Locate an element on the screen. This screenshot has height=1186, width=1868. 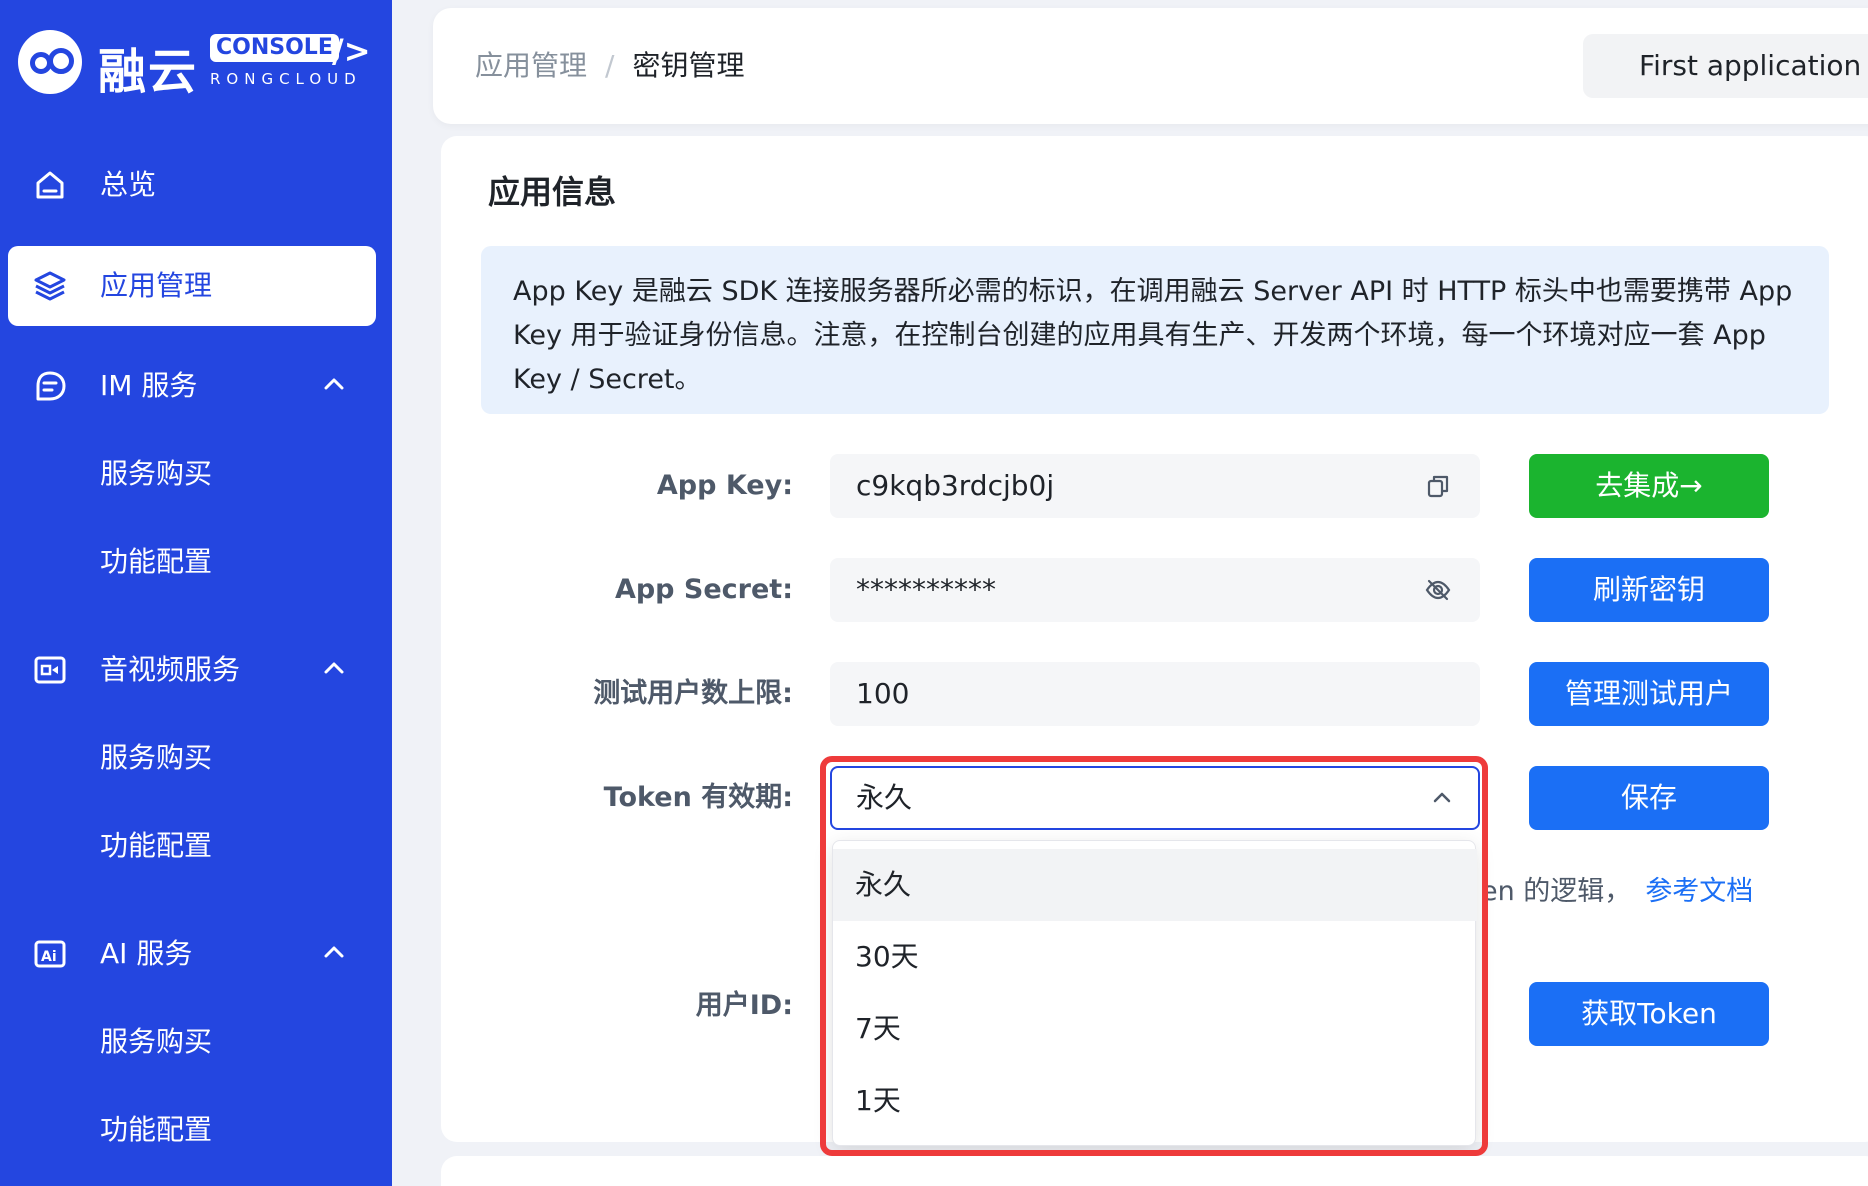
logo: 融云 CONSOLE /> RONGCLOUD is located at coordinates (198, 63).